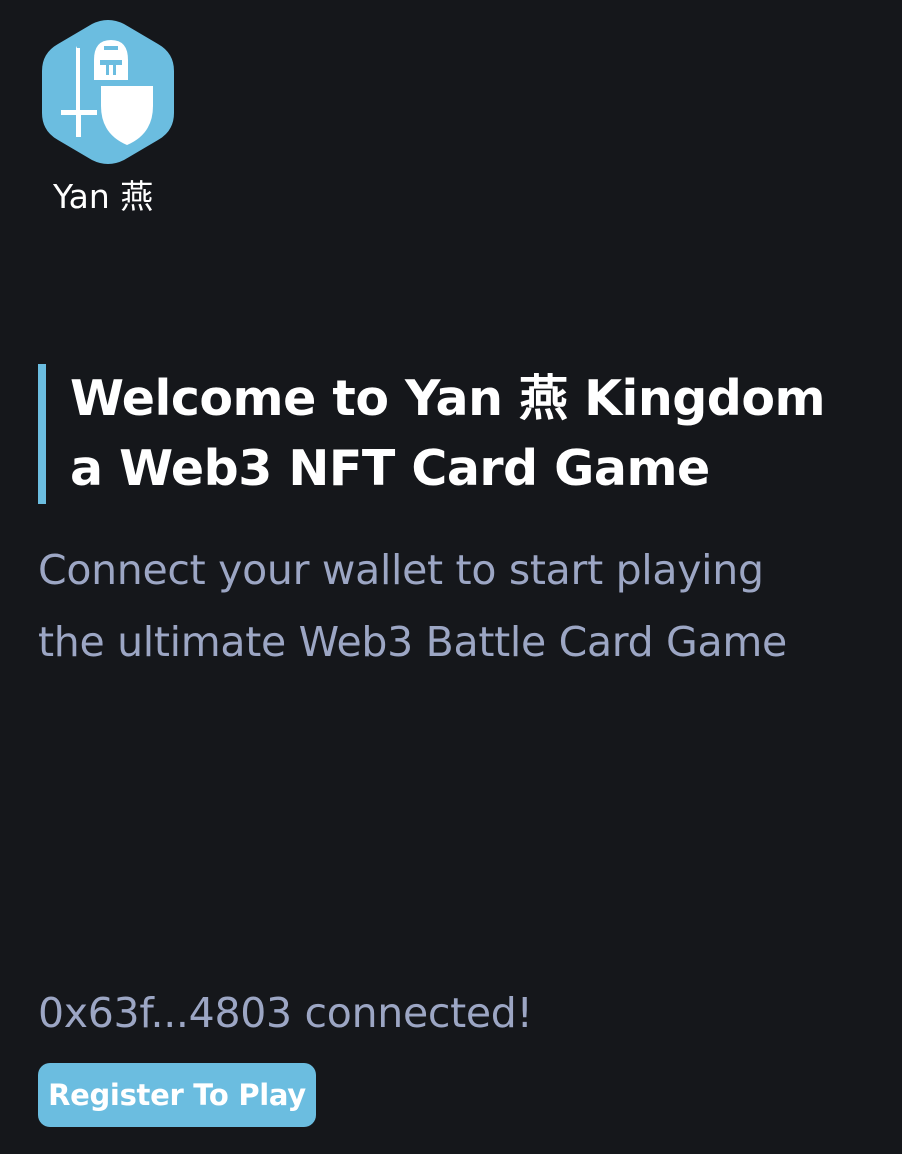 Image resolution: width=902 pixels, height=1154 pixels. Describe the element at coordinates (177, 1095) in the screenshot. I see `register-to-play-button: Register To Play` at that location.